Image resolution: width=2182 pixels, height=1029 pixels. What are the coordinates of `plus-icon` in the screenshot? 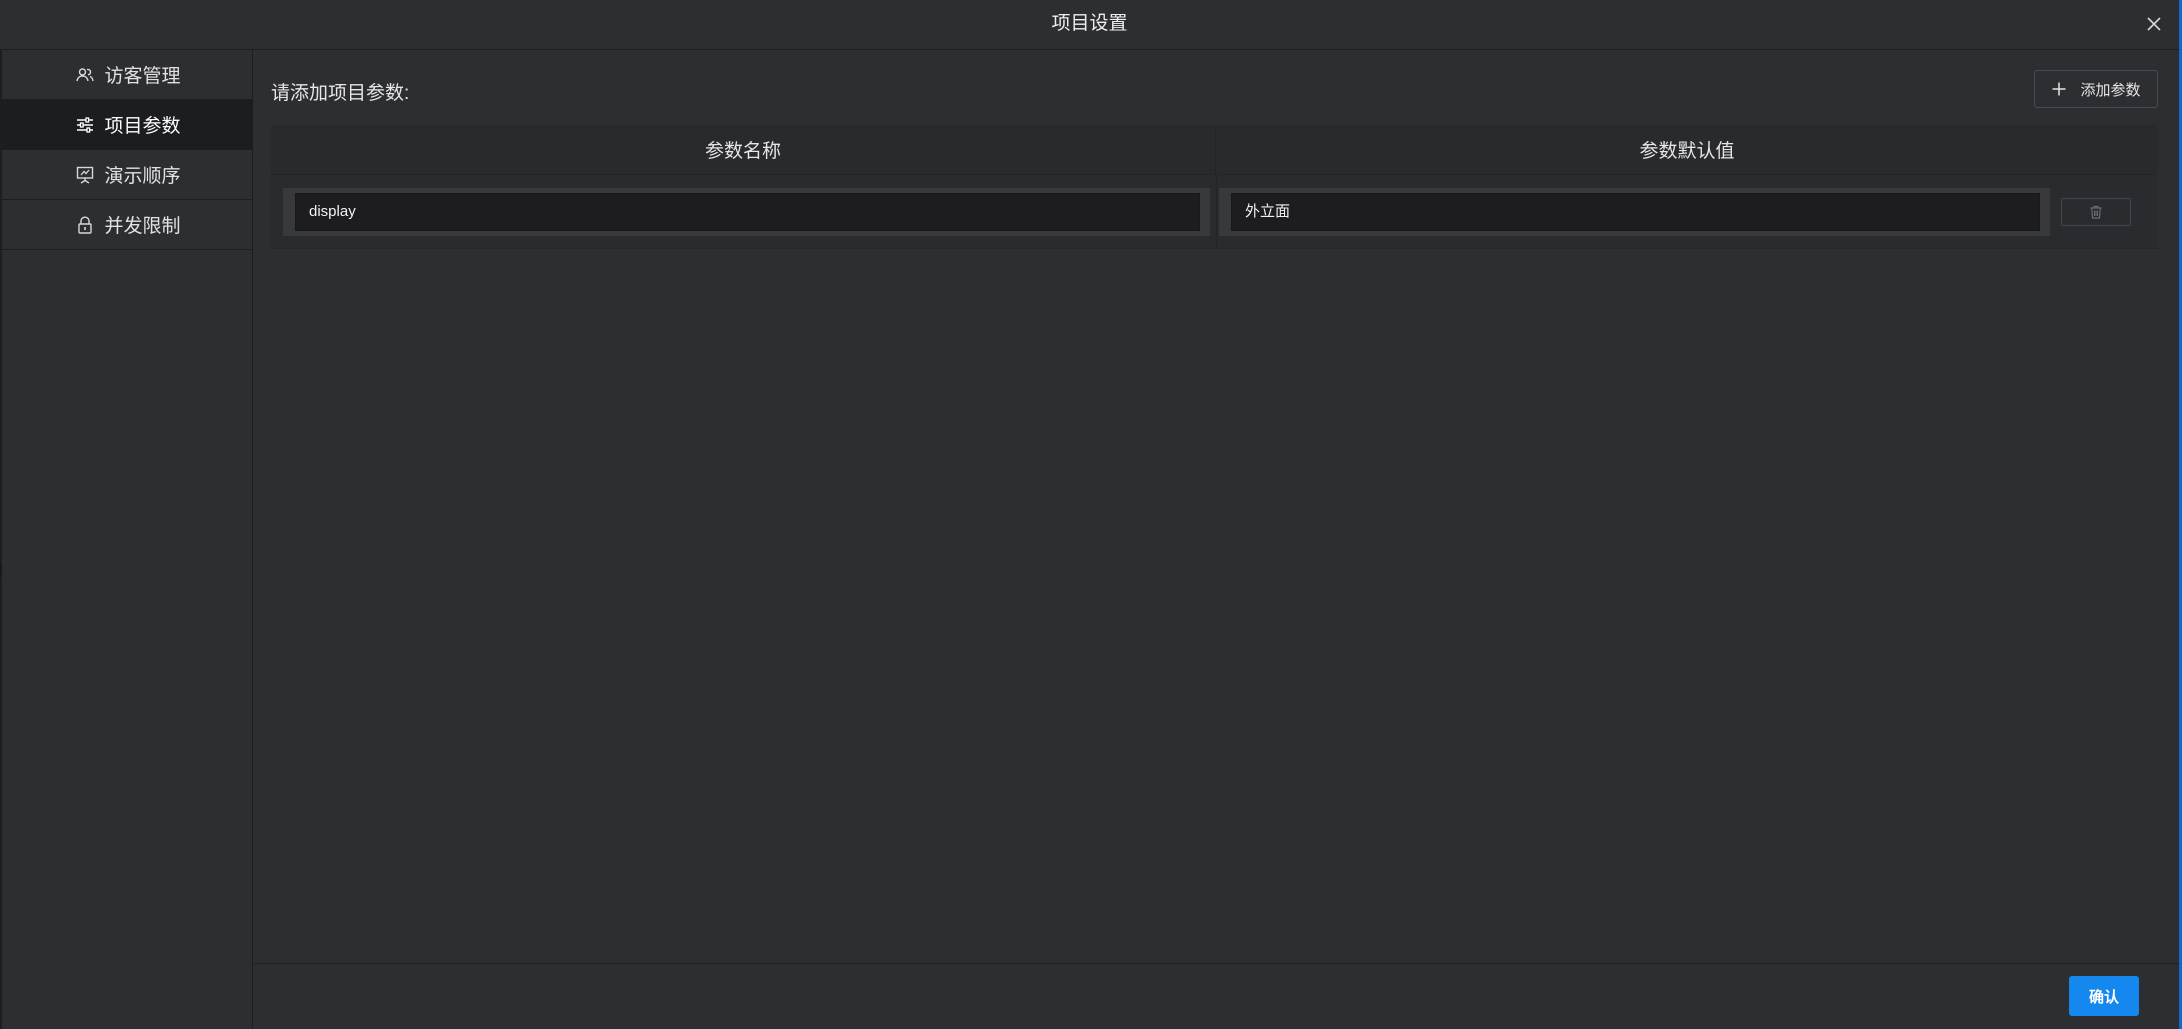 It's located at (2059, 89).